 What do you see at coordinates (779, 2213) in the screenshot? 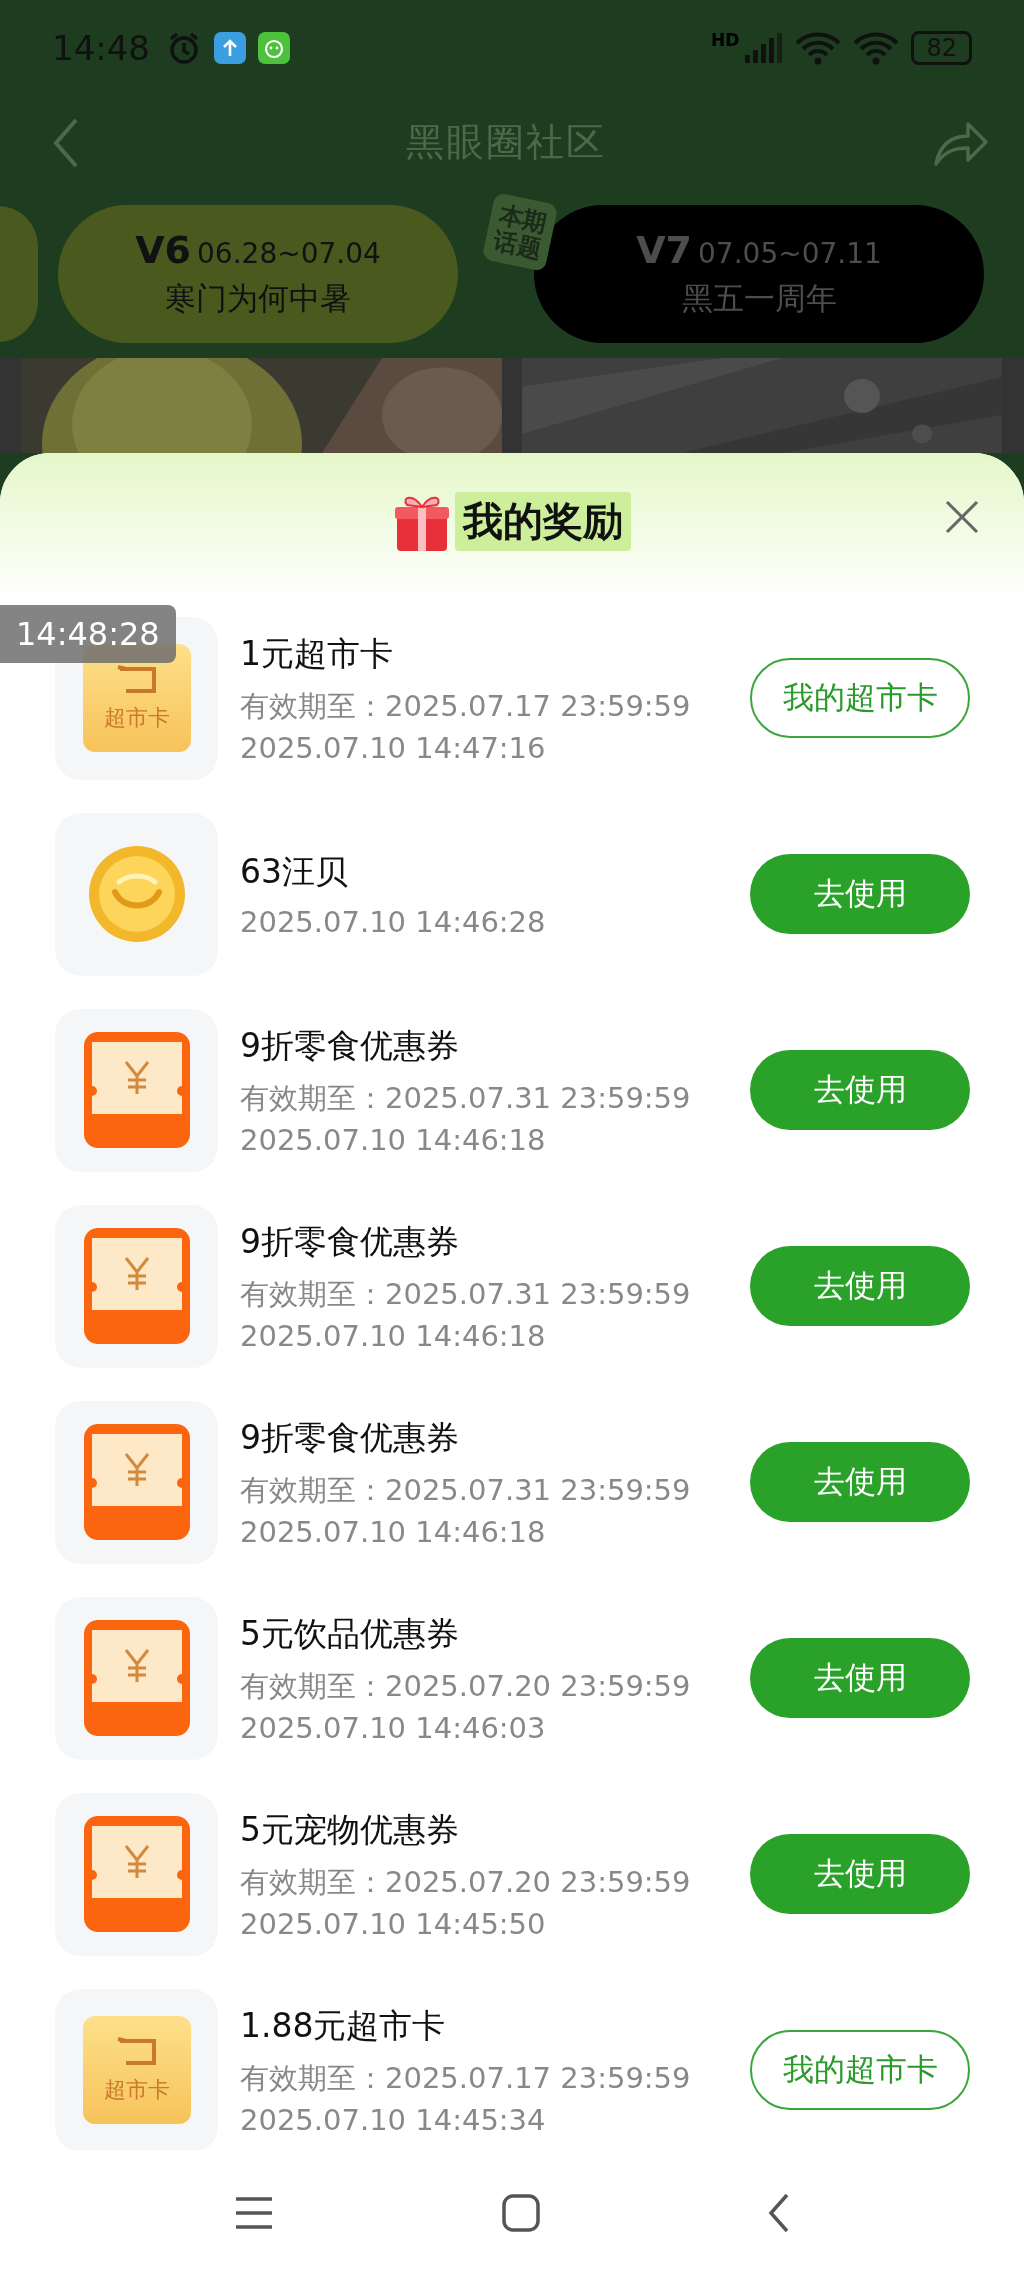
I see `back-icon` at bounding box center [779, 2213].